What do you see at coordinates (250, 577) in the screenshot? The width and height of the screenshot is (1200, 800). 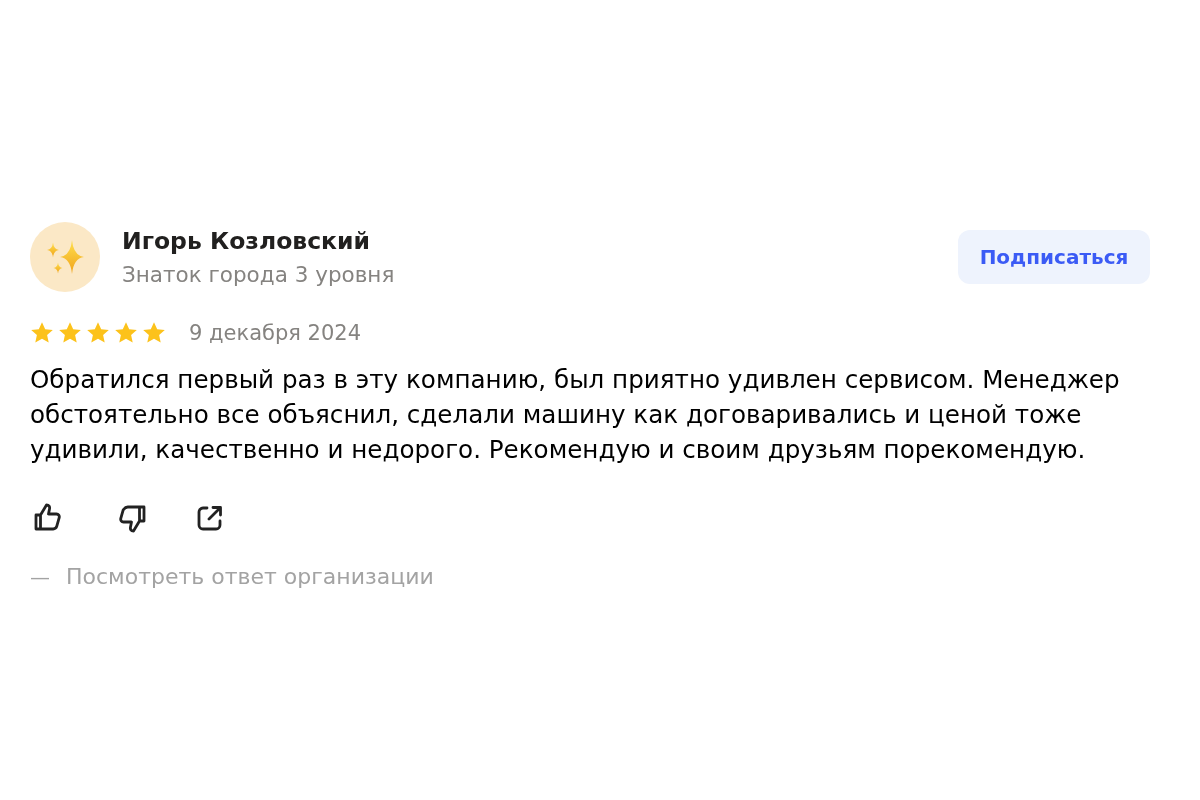 I see `view-response-link: Посмотреть ответ организации` at bounding box center [250, 577].